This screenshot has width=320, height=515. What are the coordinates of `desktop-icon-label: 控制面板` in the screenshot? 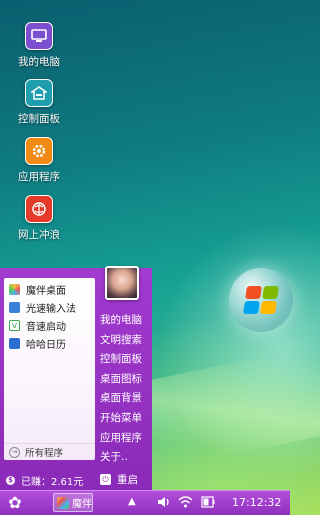 It's located at (39, 119).